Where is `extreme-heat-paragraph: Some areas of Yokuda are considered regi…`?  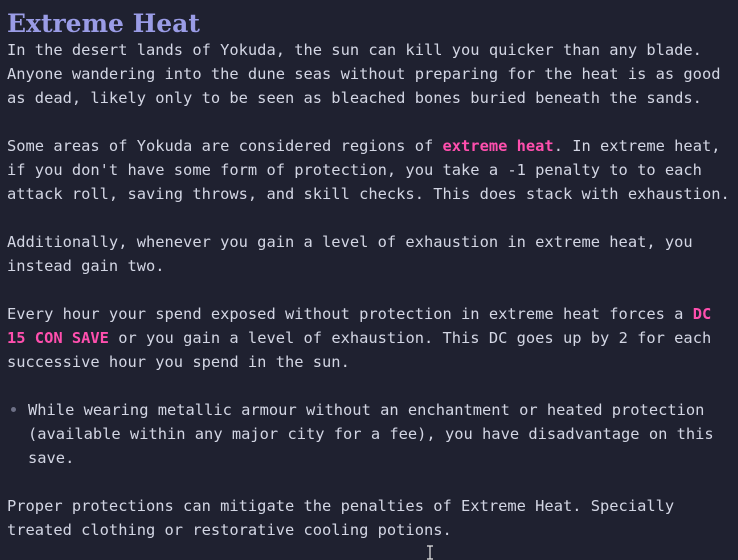
extreme-heat-paragraph: Some areas of Yokuda are considered regi… is located at coordinates (369, 170).